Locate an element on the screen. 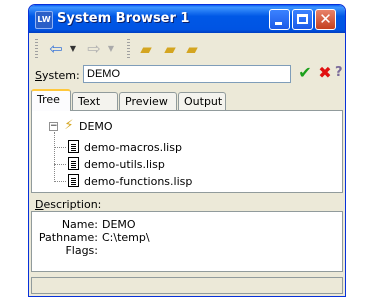  close-icon: ✕ is located at coordinates (325, 19).